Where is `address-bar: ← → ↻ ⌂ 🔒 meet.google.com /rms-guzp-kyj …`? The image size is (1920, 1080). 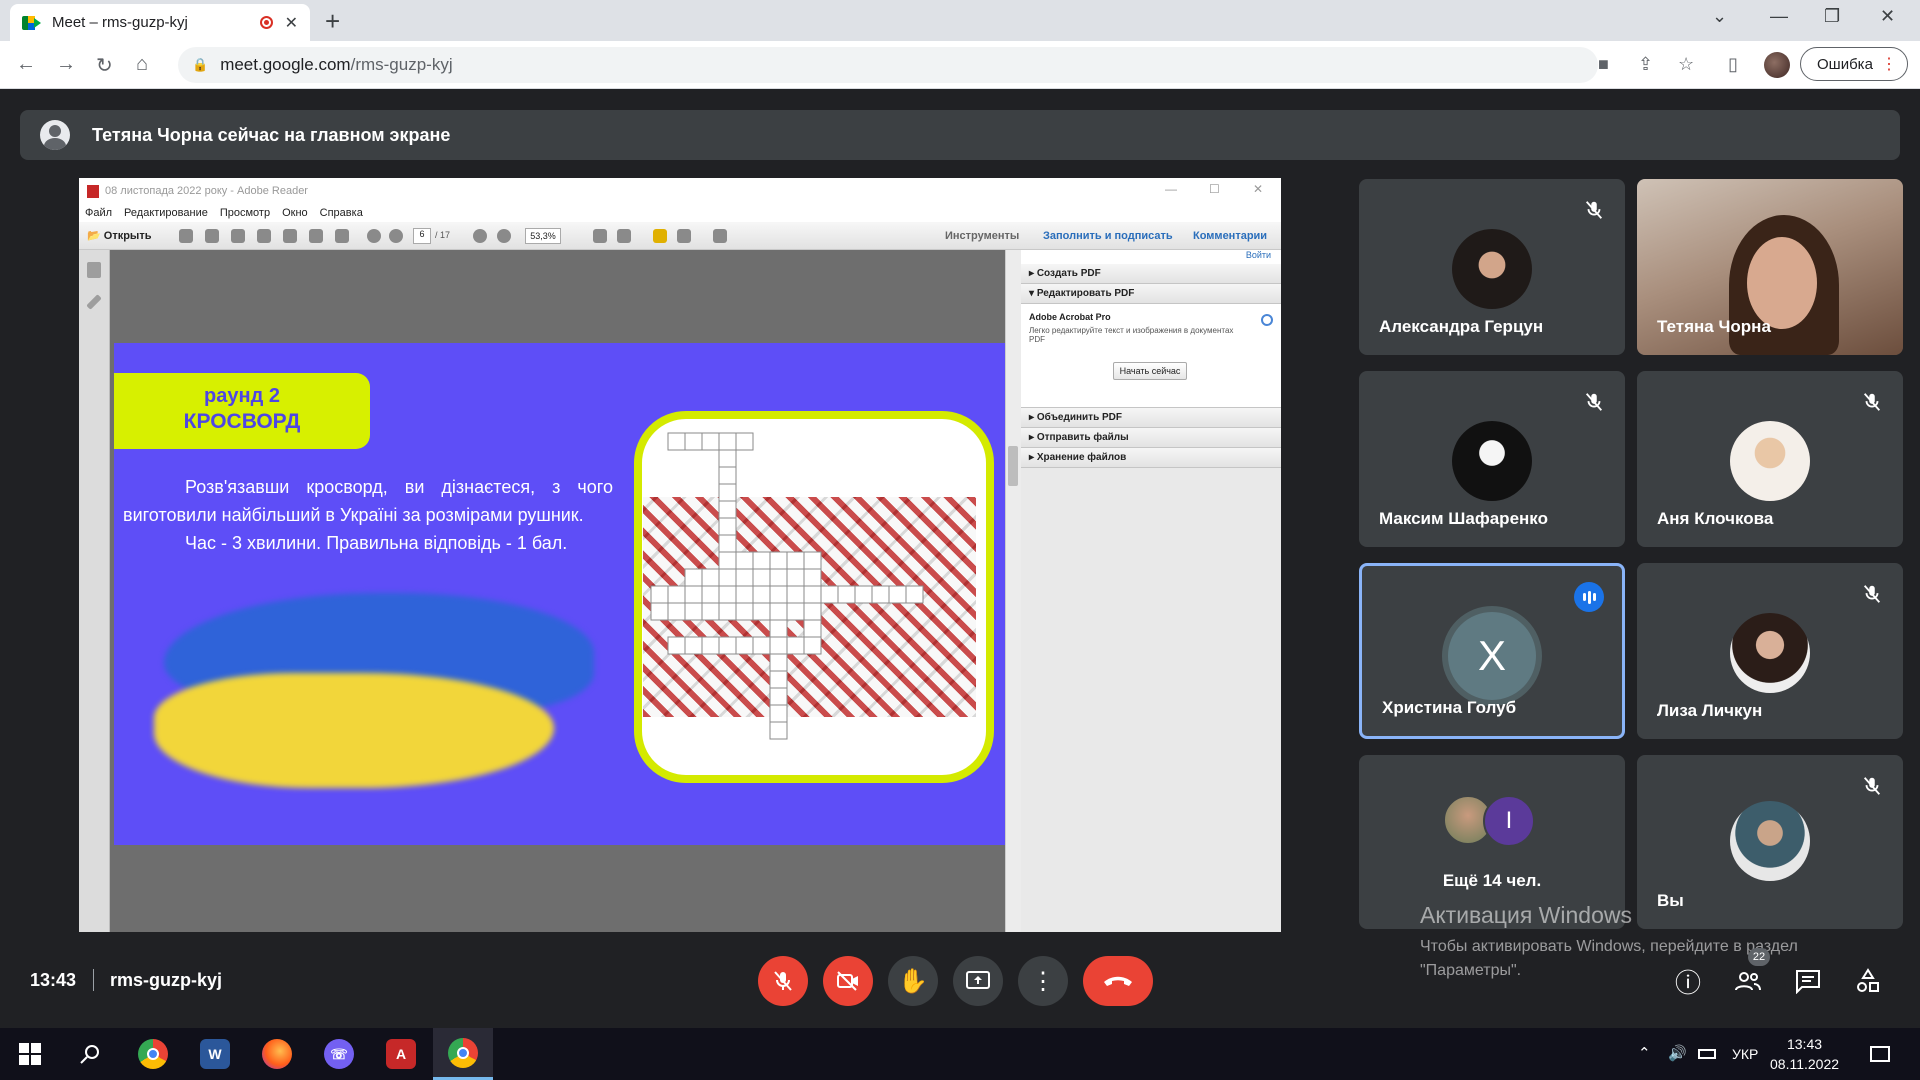 address-bar: ← → ↻ ⌂ 🔒 meet.google.com /rms-guzp-kyj … is located at coordinates (960, 65).